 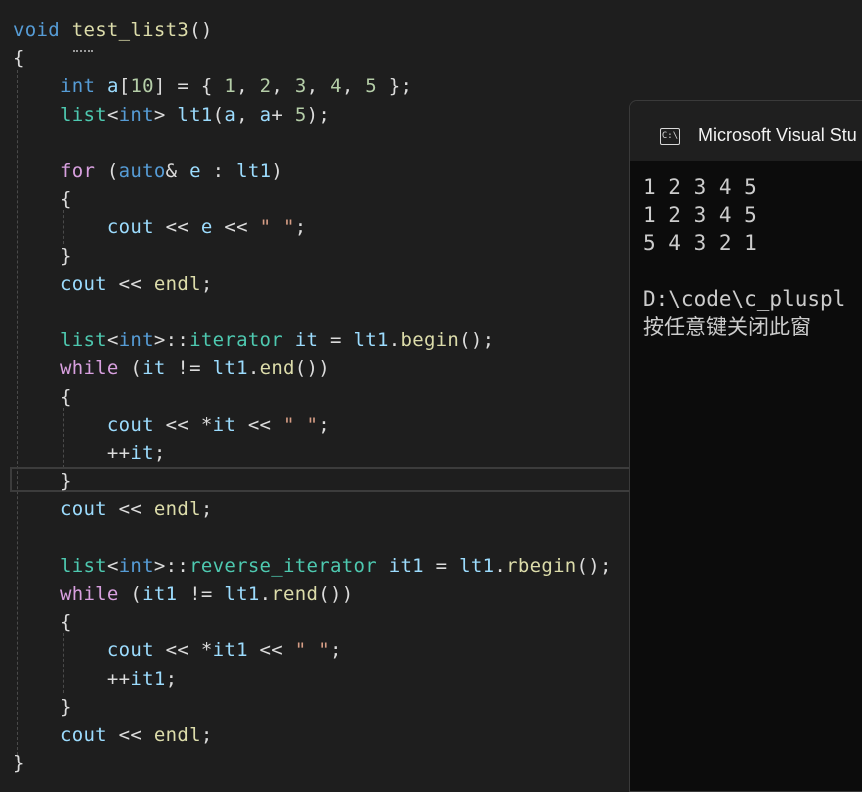 I want to click on console-output-line: 1 2 3 4 5, so click(x=700, y=215).